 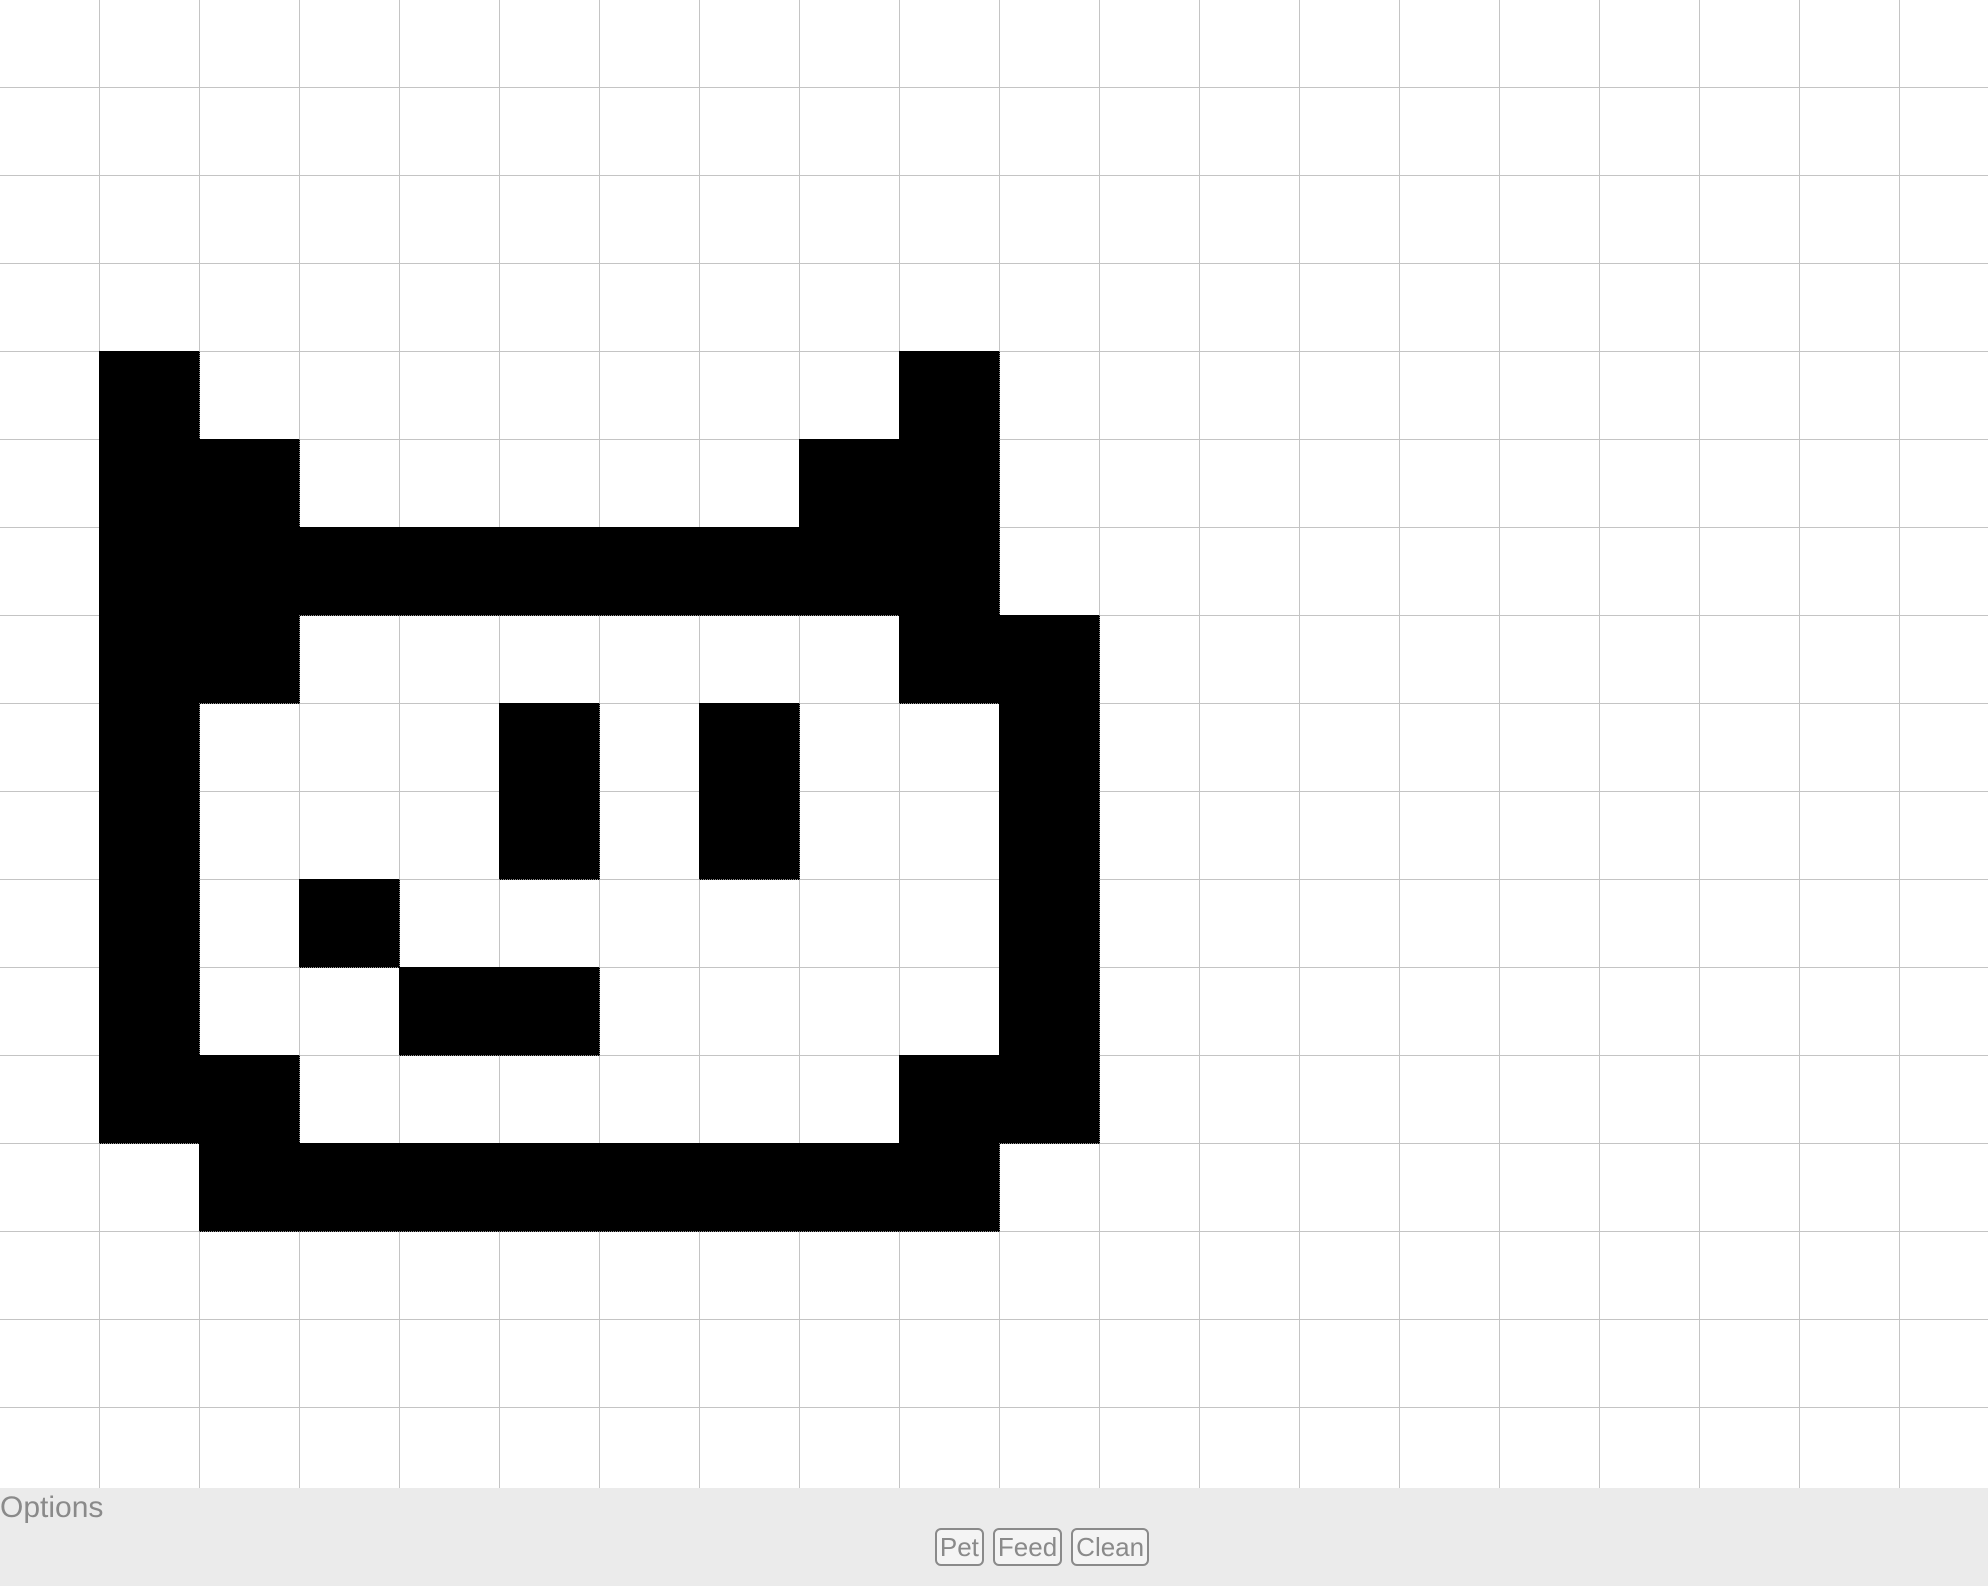 I want to click on pet-button: Pet, so click(x=959, y=1547).